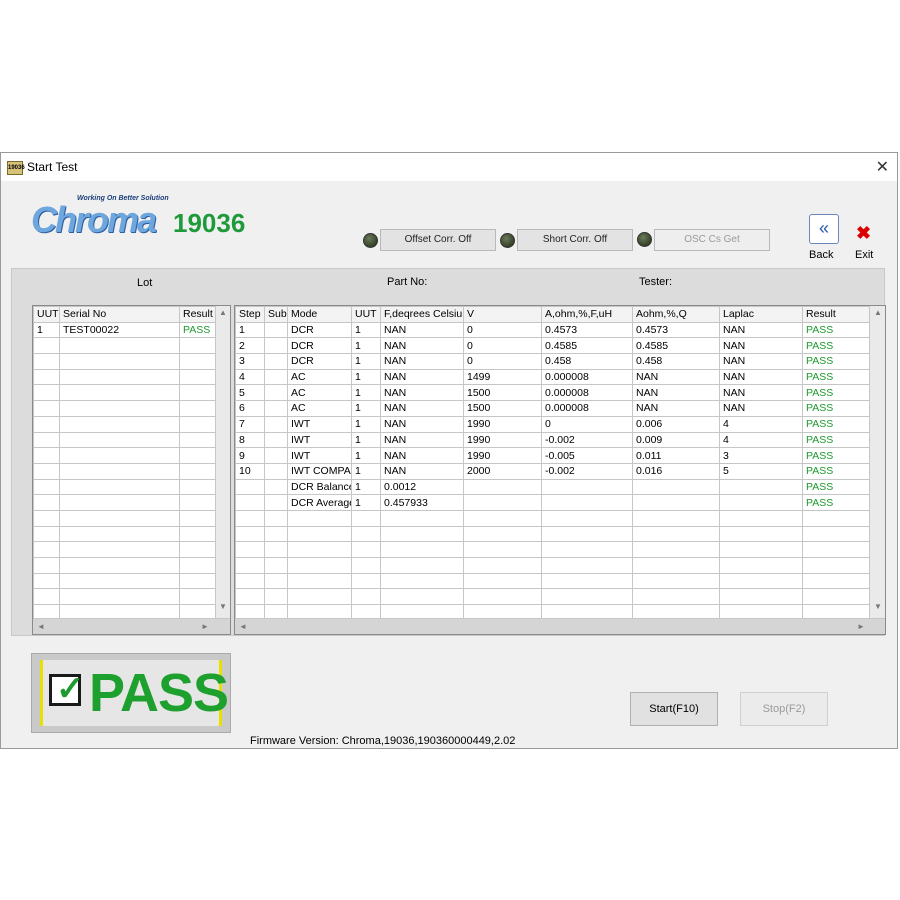 The width and height of the screenshot is (900, 900). I want to click on column-header: Mode, so click(319, 314).